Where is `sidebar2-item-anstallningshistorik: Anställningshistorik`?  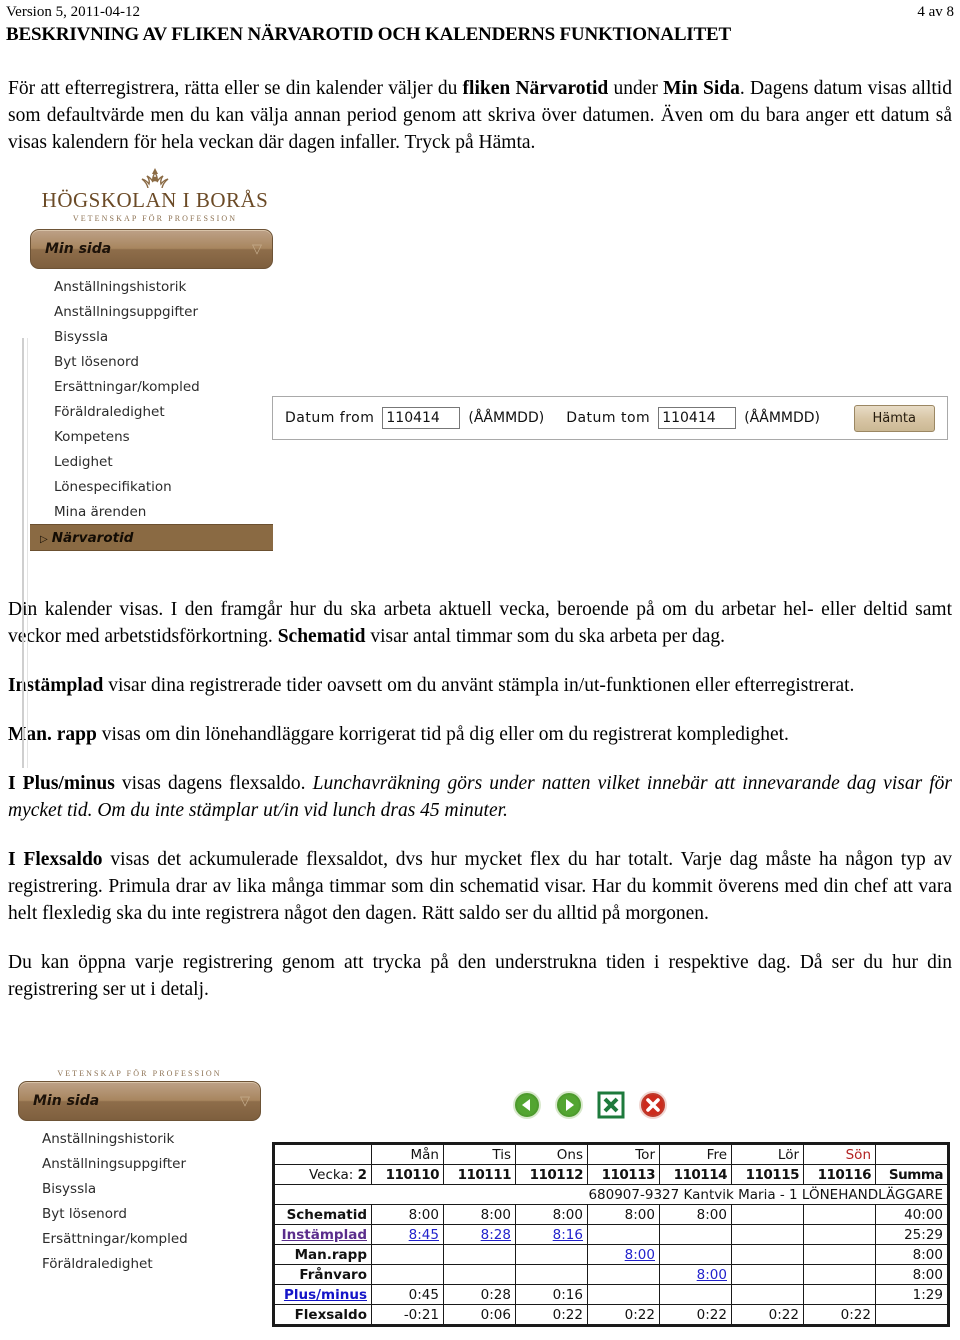 sidebar2-item-anstallningshistorik: Anställningshistorik is located at coordinates (139, 1138).